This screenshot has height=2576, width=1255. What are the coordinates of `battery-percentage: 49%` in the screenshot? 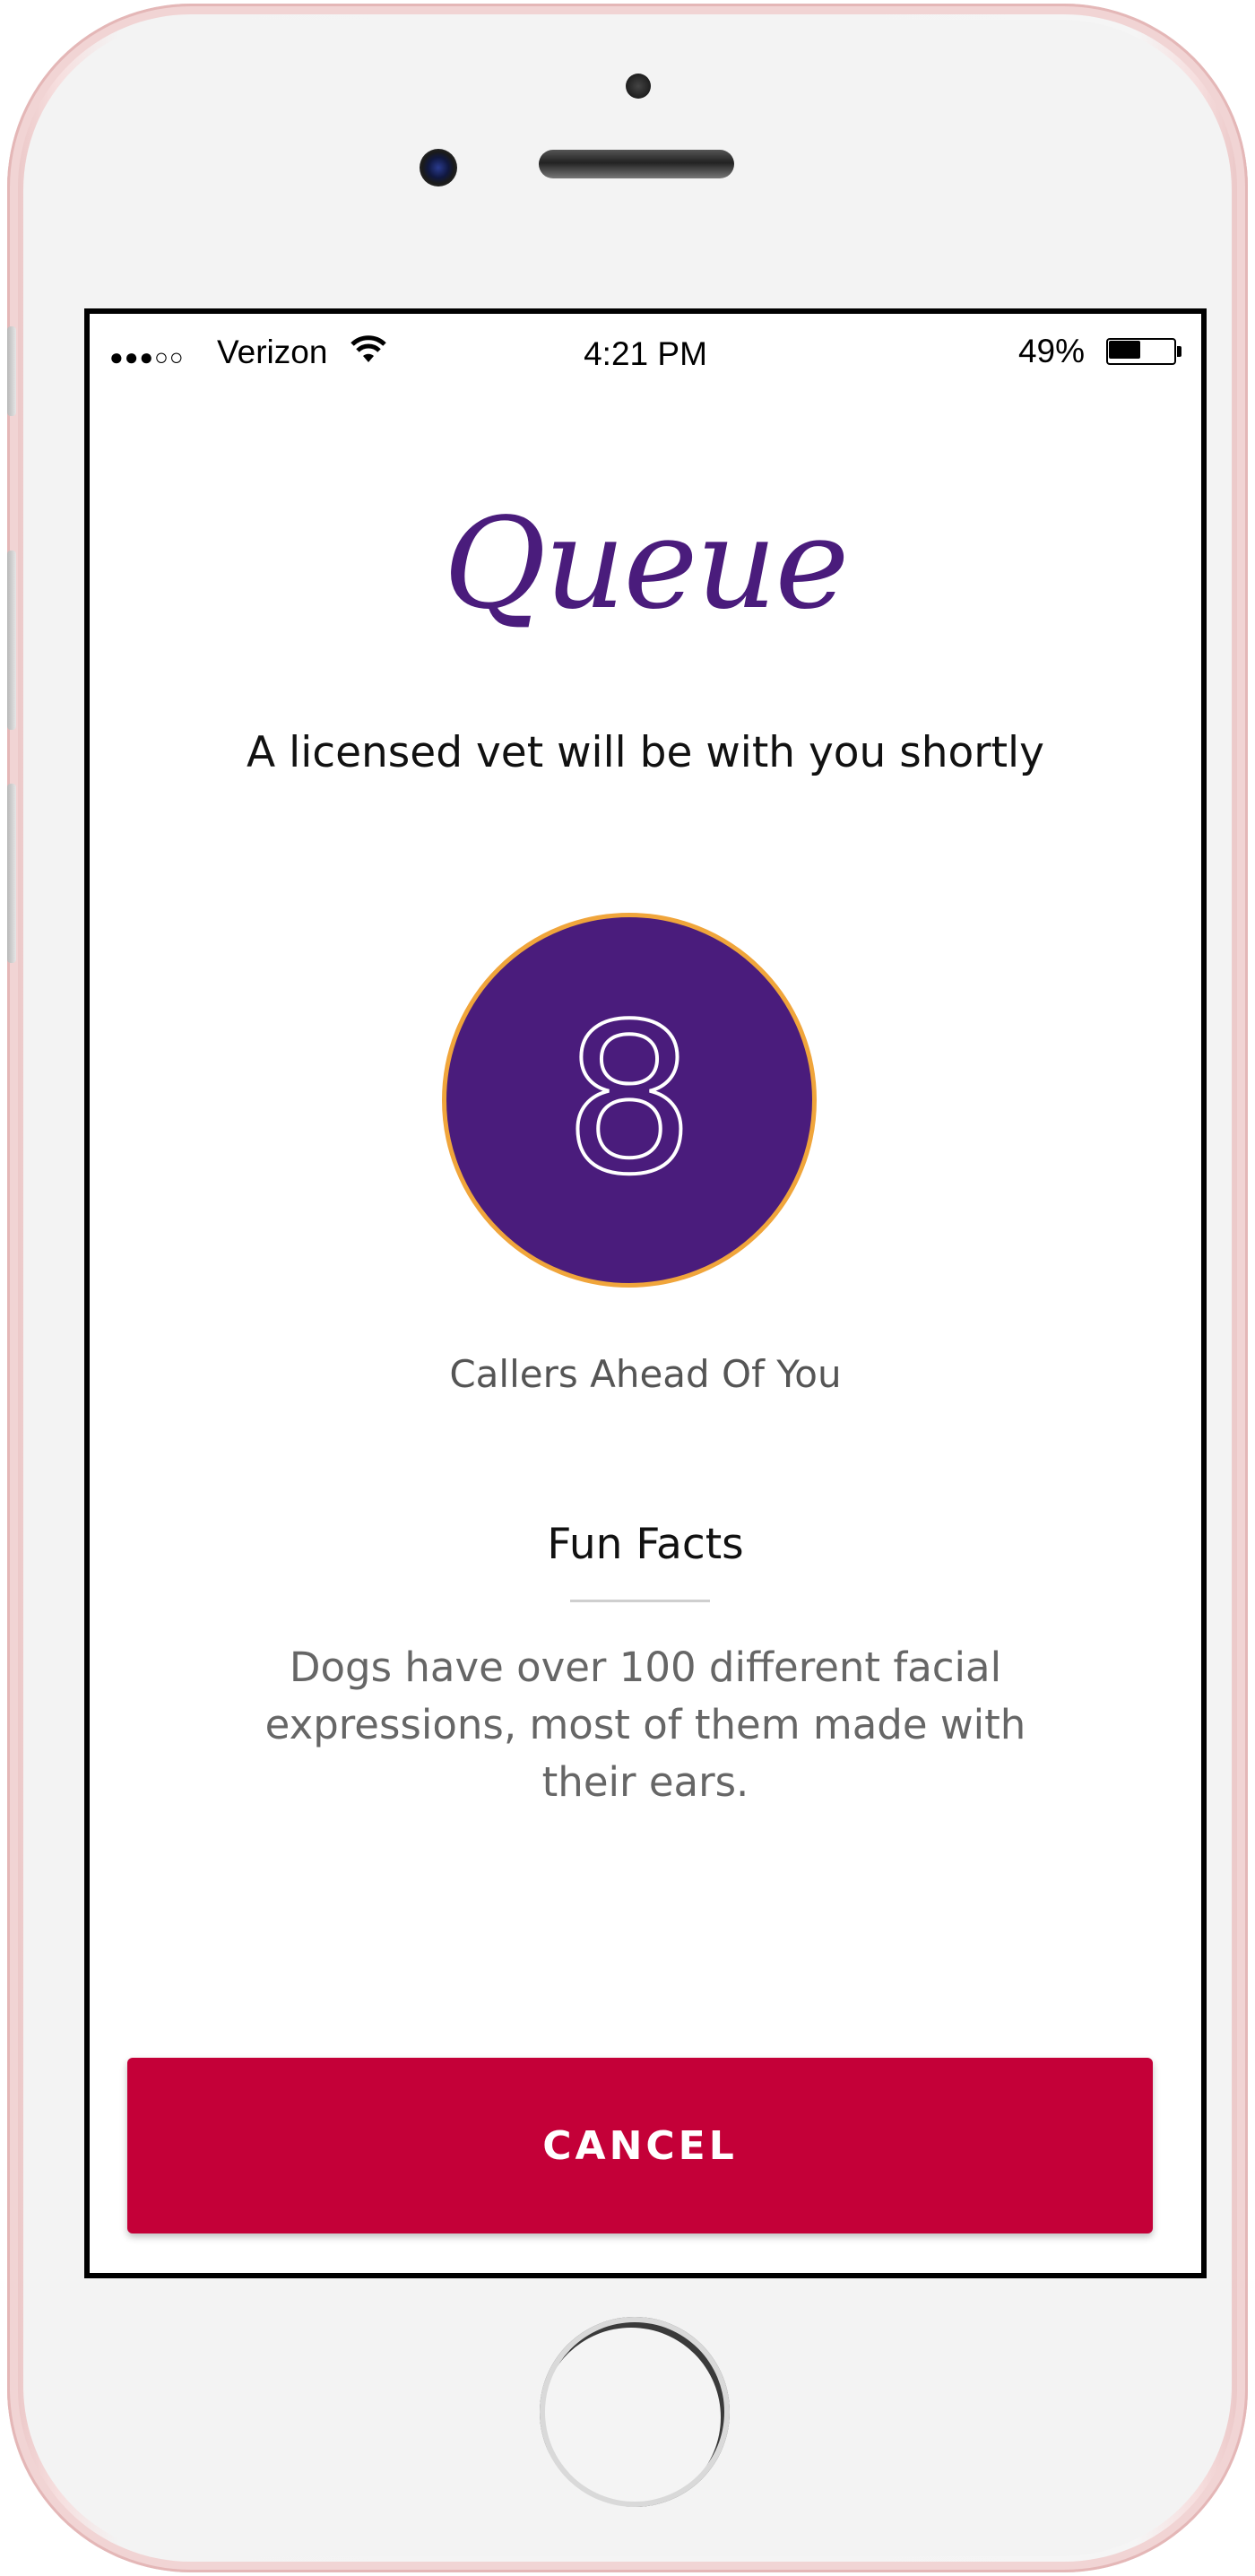 It's located at (1051, 351).